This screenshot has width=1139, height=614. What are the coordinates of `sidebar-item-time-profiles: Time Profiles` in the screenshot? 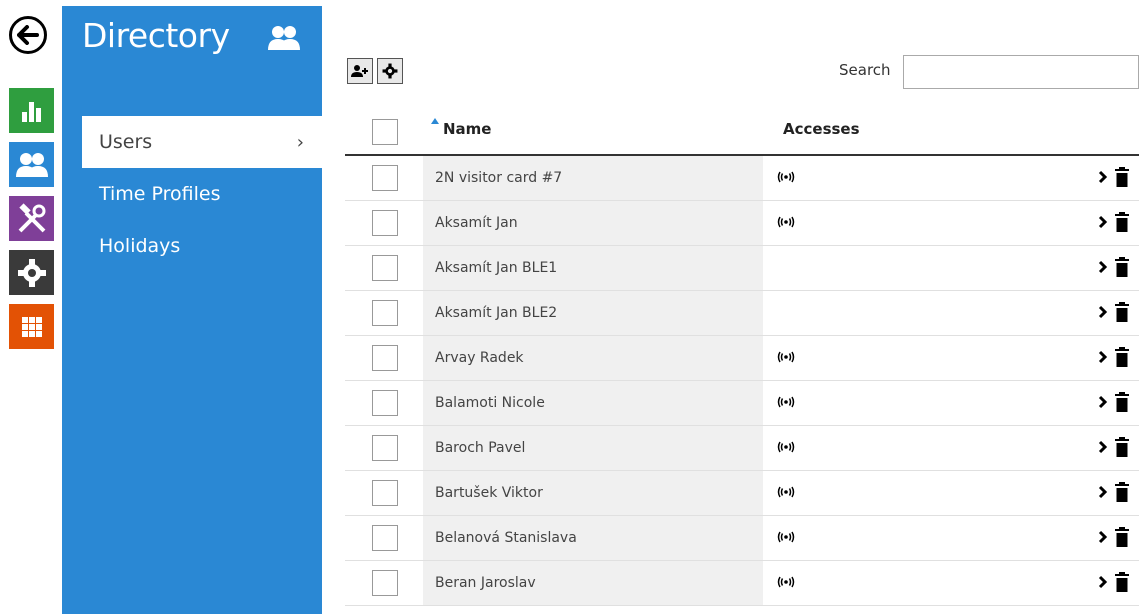 It's located at (202, 194).